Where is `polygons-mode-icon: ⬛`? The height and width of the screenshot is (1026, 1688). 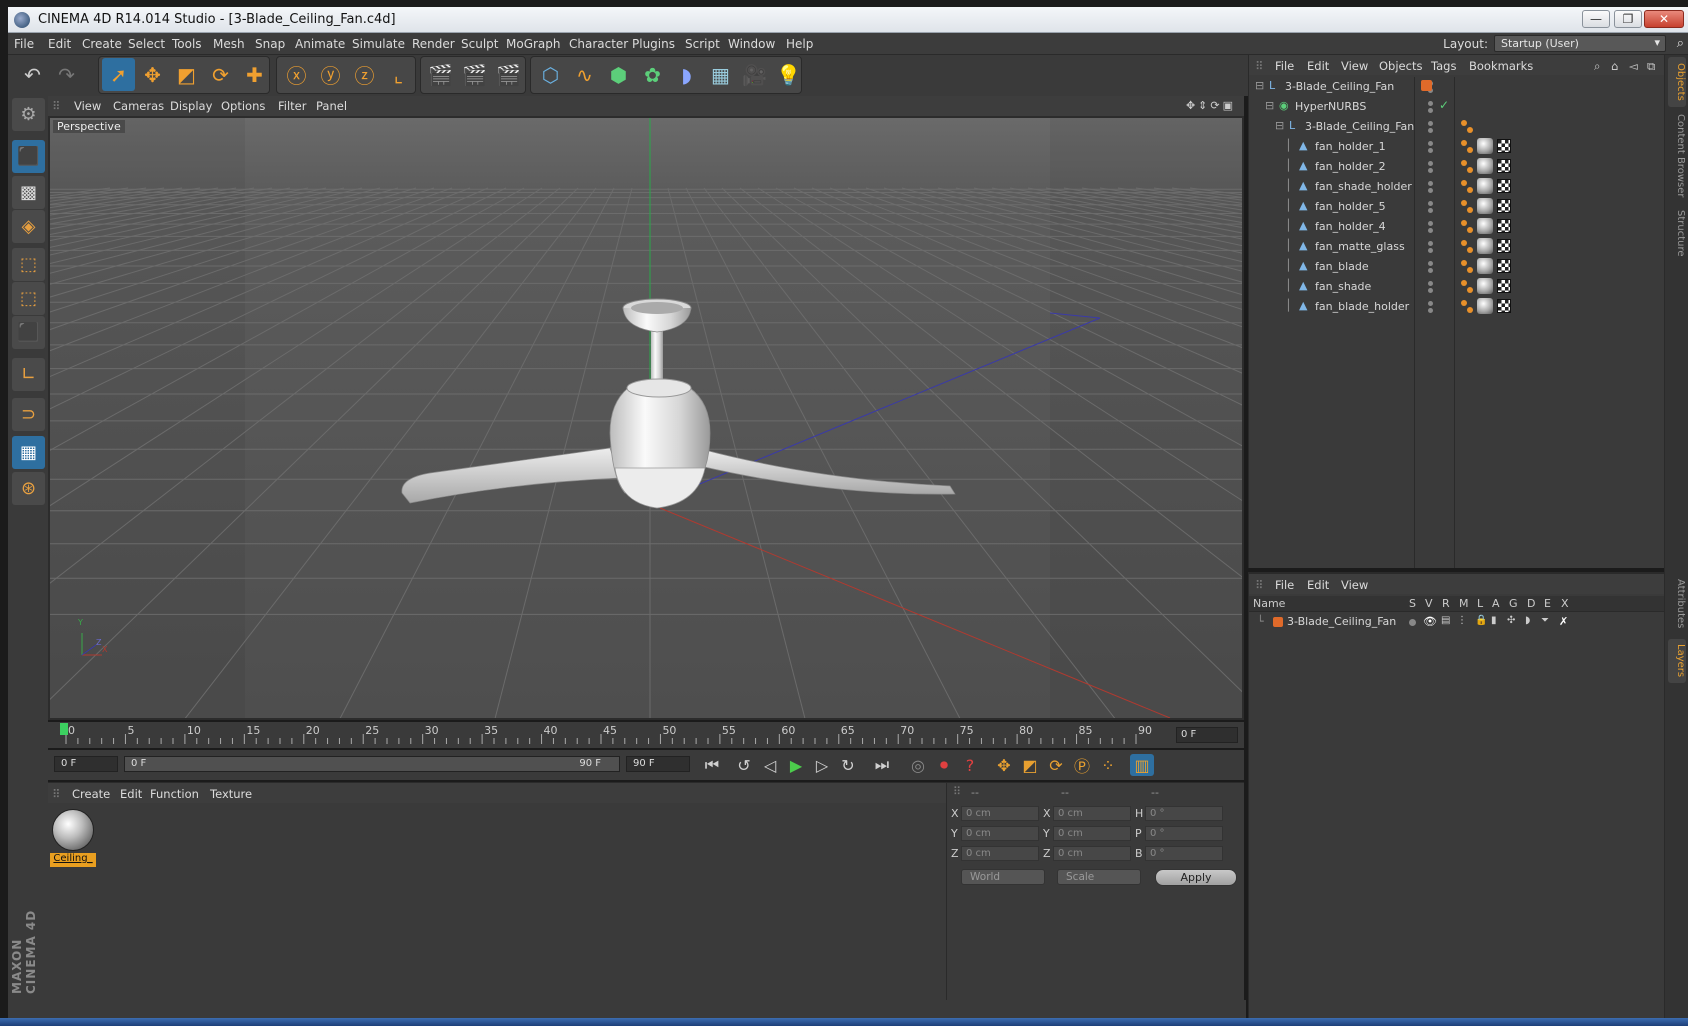
polygons-mode-icon: ⬛ is located at coordinates (28, 332).